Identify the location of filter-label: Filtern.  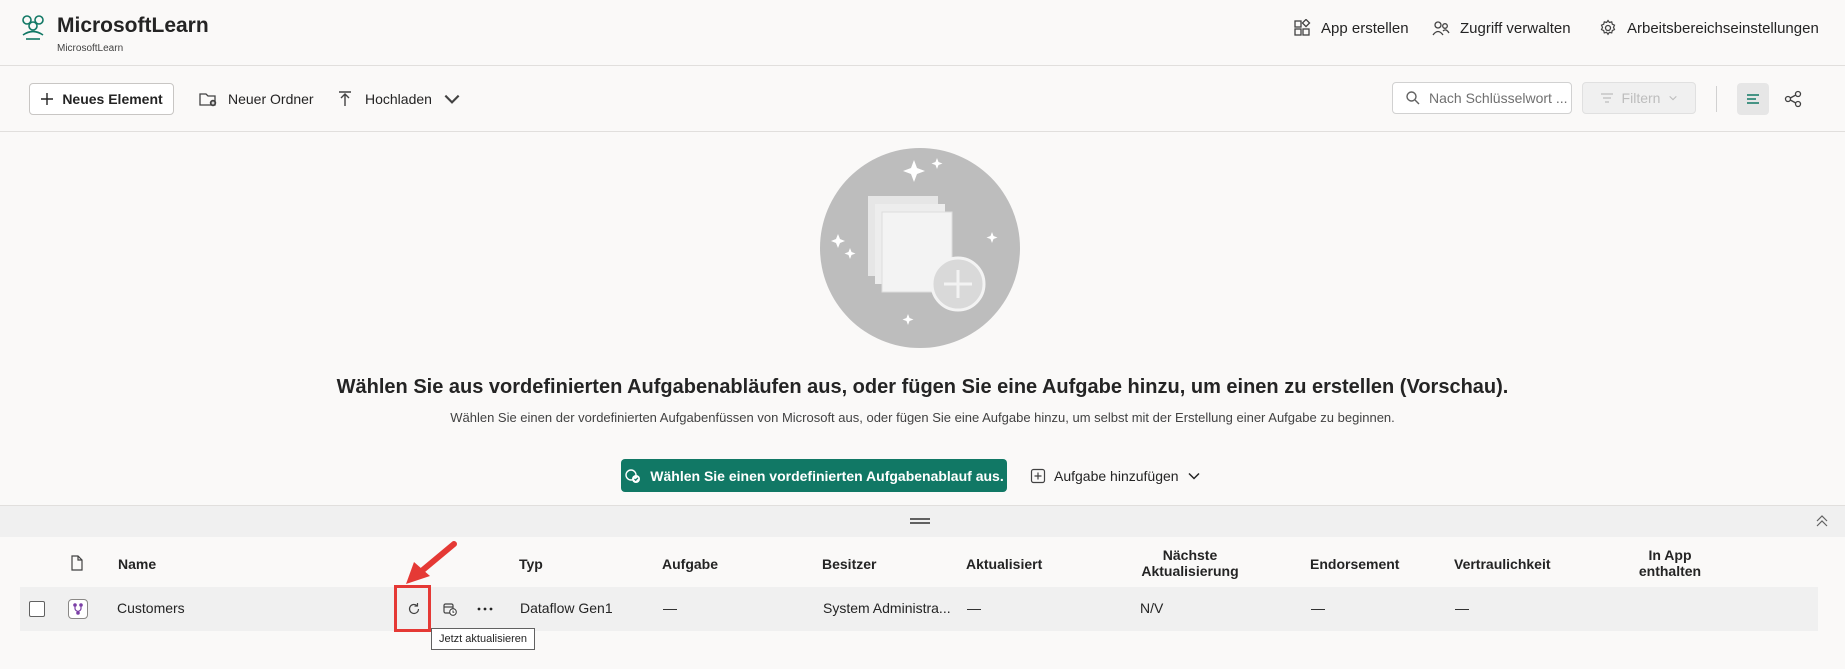
(1641, 98).